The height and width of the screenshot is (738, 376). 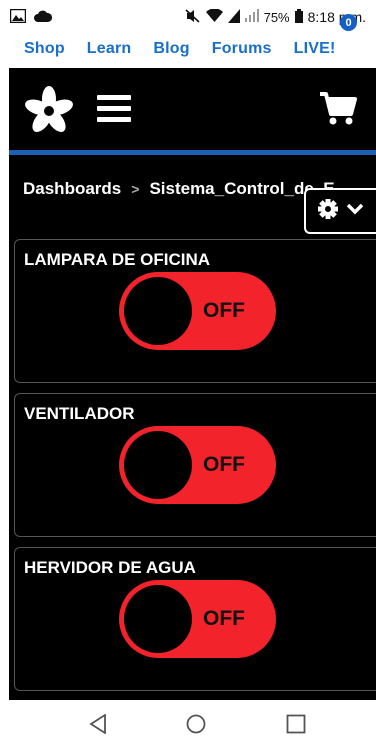 I want to click on gallery-icon, so click(x=18, y=17).